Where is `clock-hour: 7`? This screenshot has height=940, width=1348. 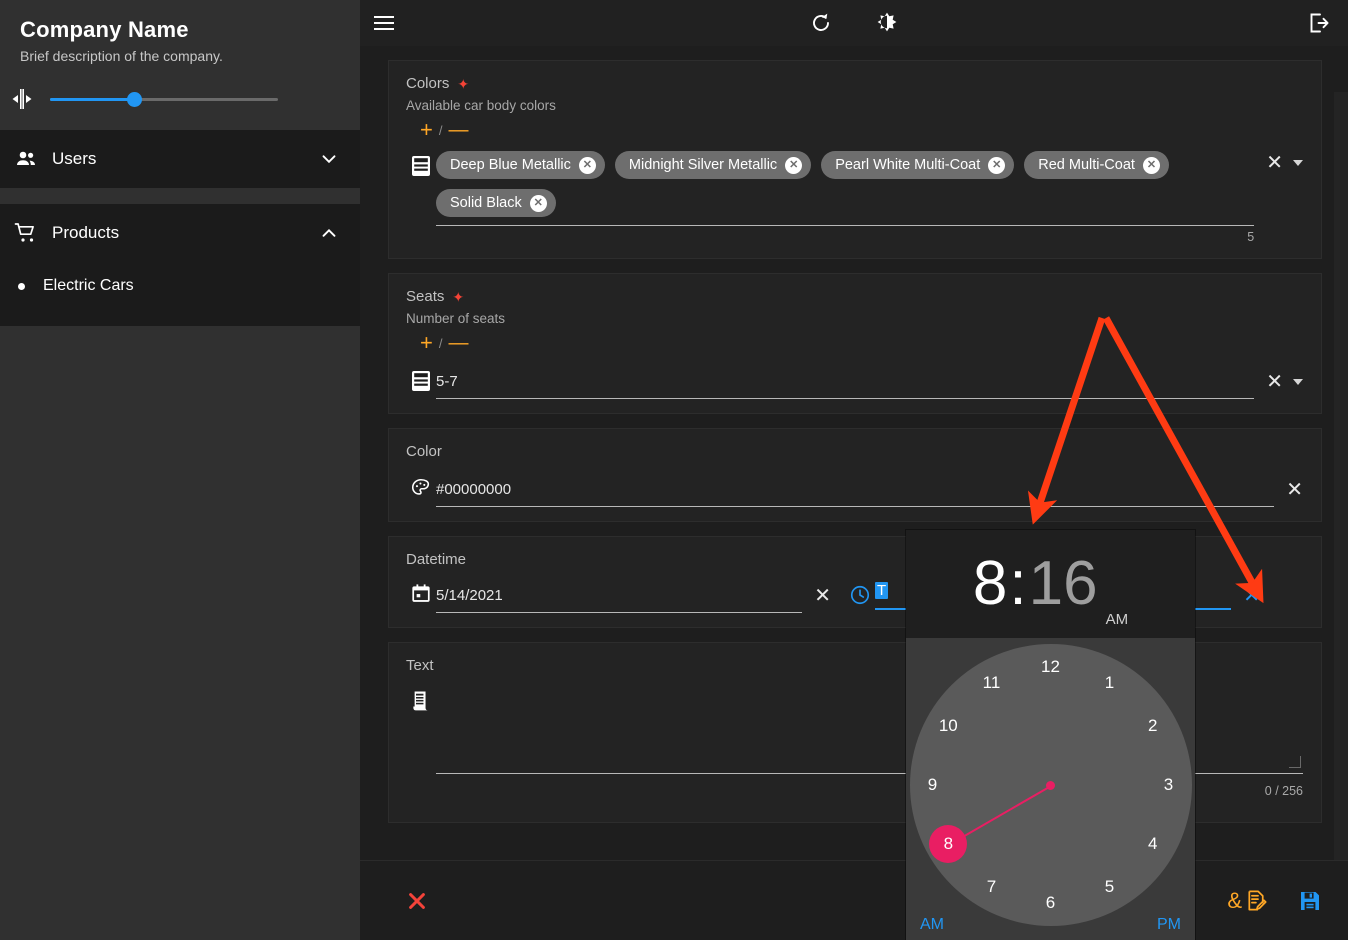
clock-hour: 7 is located at coordinates (992, 887).